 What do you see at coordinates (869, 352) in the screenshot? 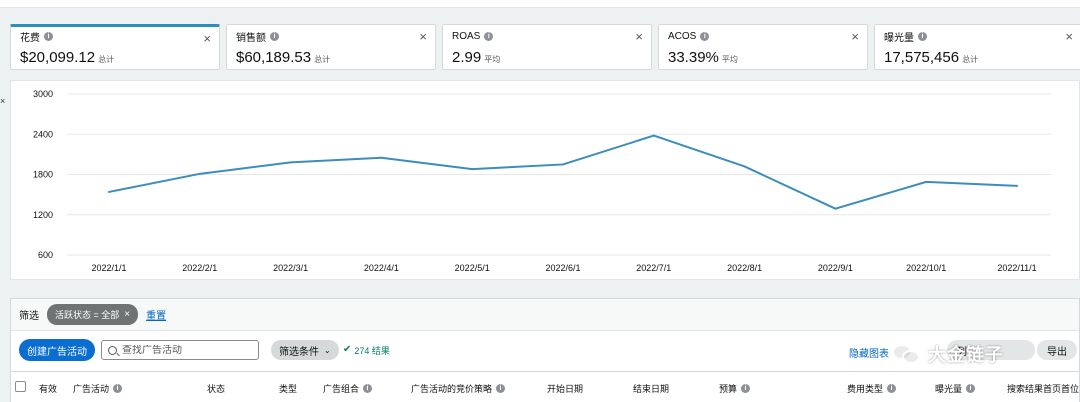
I see `hide-chart-link: 隐藏图表` at bounding box center [869, 352].